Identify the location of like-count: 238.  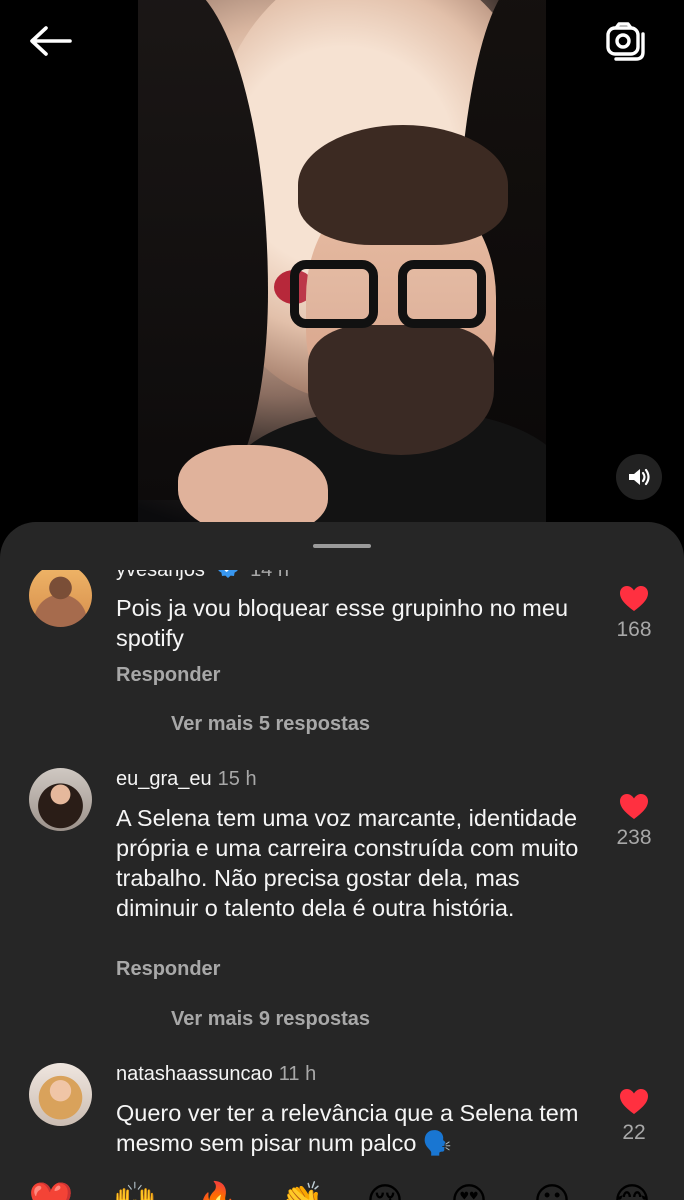
(634, 837).